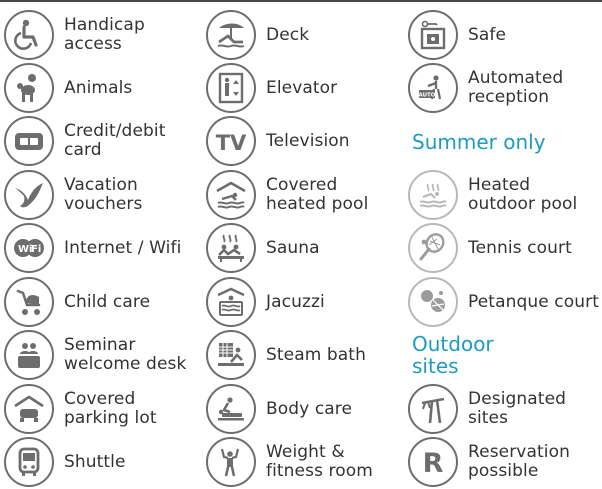  I want to click on people-desk-icon, so click(29, 355).